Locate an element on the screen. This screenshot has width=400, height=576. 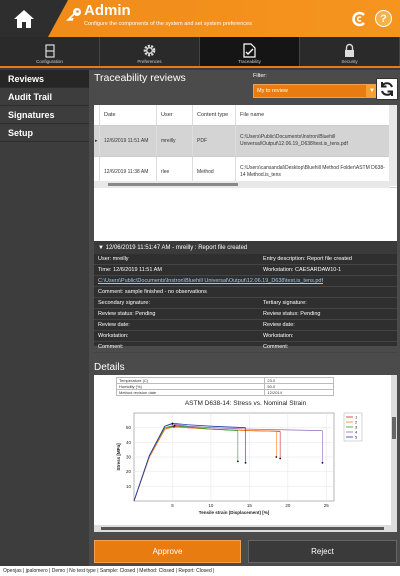
comment-tertiary: Comment: is located at coordinates (276, 347).